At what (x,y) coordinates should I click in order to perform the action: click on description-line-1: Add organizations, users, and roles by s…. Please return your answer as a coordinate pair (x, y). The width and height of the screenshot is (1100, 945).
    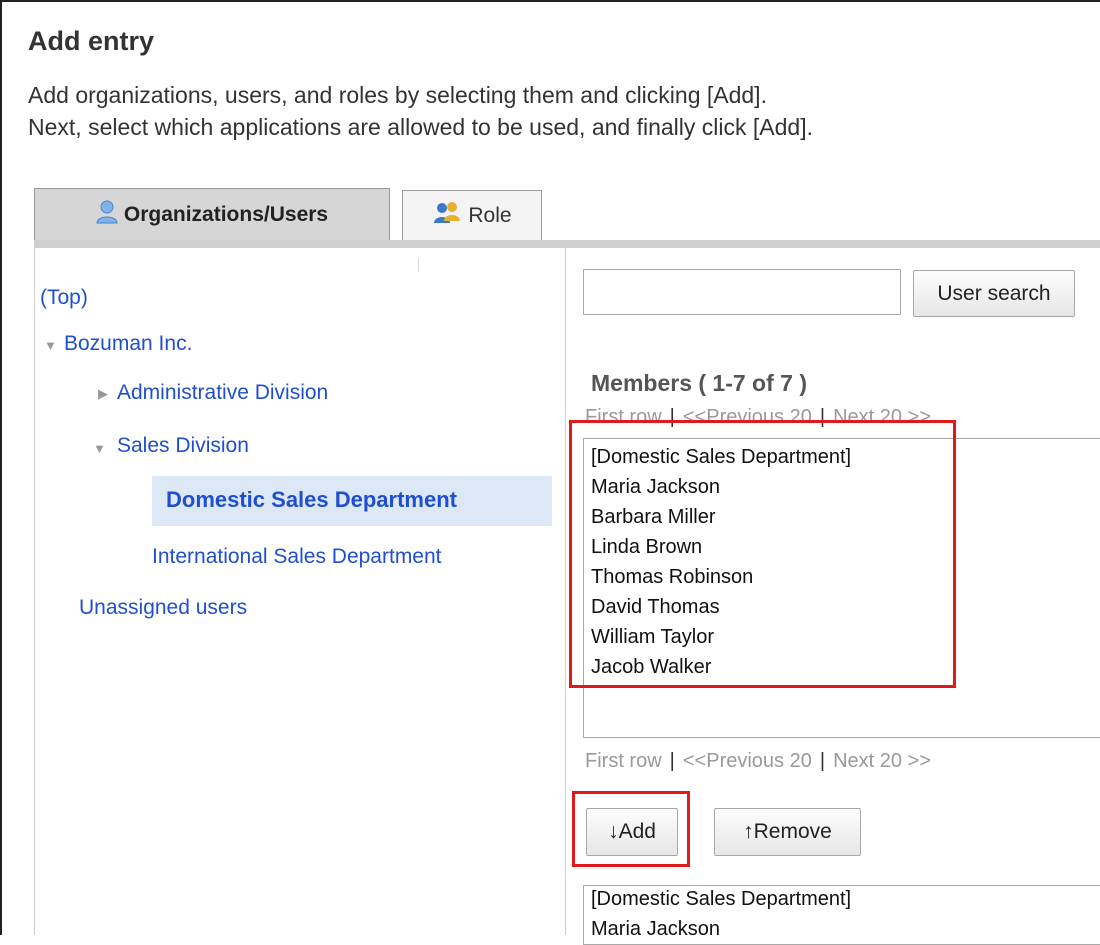
    Looking at the image, I should click on (397, 95).